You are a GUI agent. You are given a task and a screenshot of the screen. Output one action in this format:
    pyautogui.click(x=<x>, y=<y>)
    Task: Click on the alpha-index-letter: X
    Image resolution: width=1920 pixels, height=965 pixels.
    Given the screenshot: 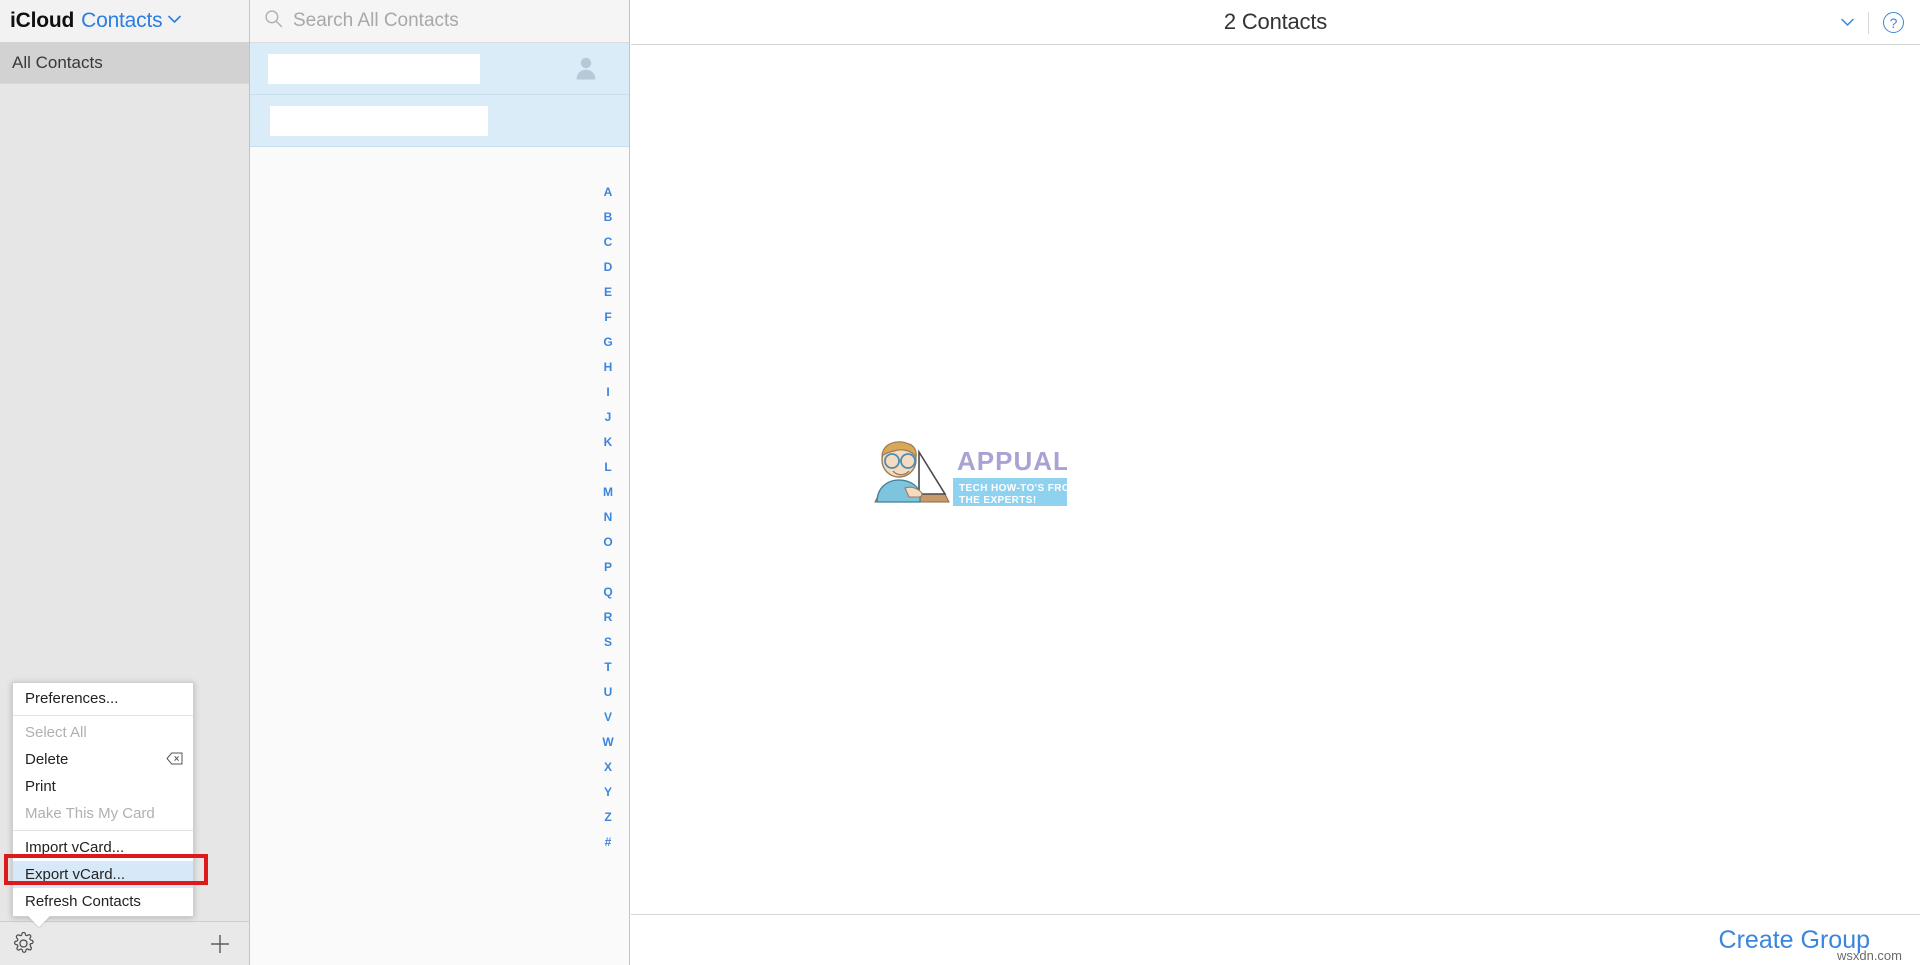 What is the action you would take?
    pyautogui.click(x=608, y=767)
    